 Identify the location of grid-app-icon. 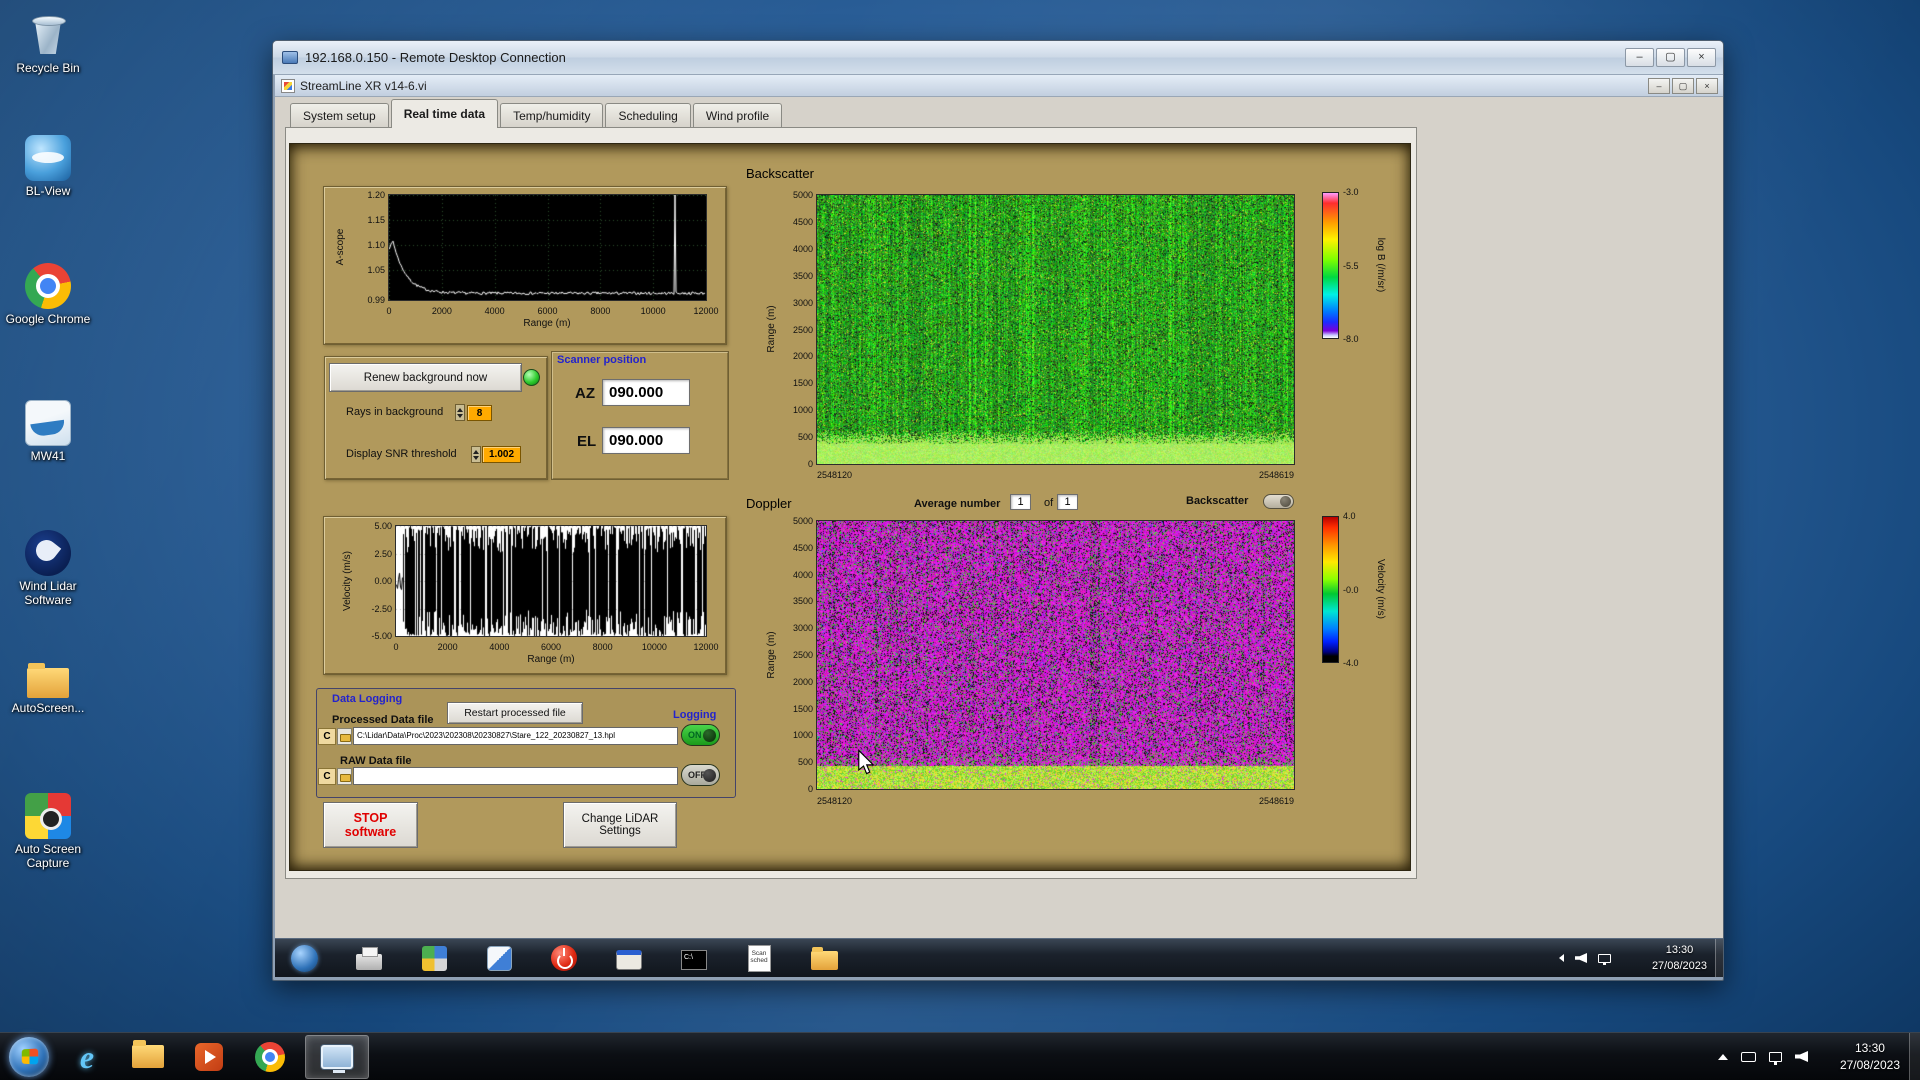
(434, 958).